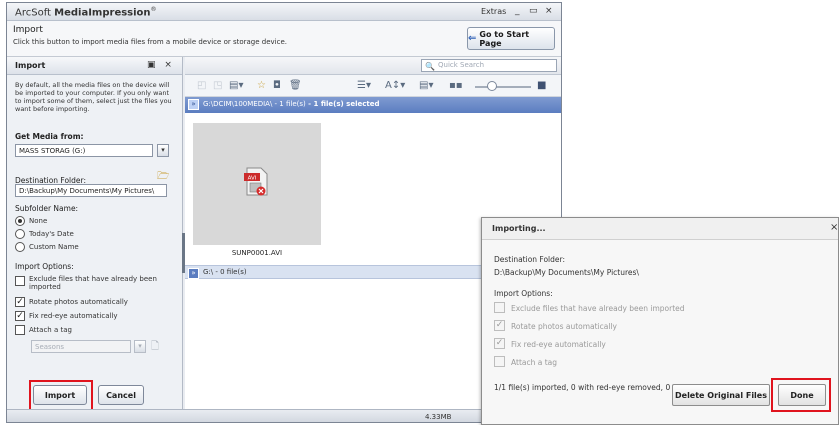  I want to click on radio-none, so click(20, 221).